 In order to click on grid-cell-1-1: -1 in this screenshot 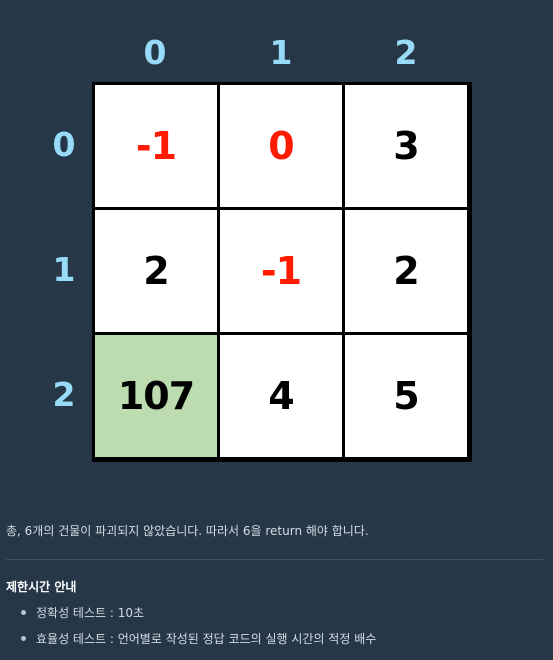, I will do `click(281, 271)`.